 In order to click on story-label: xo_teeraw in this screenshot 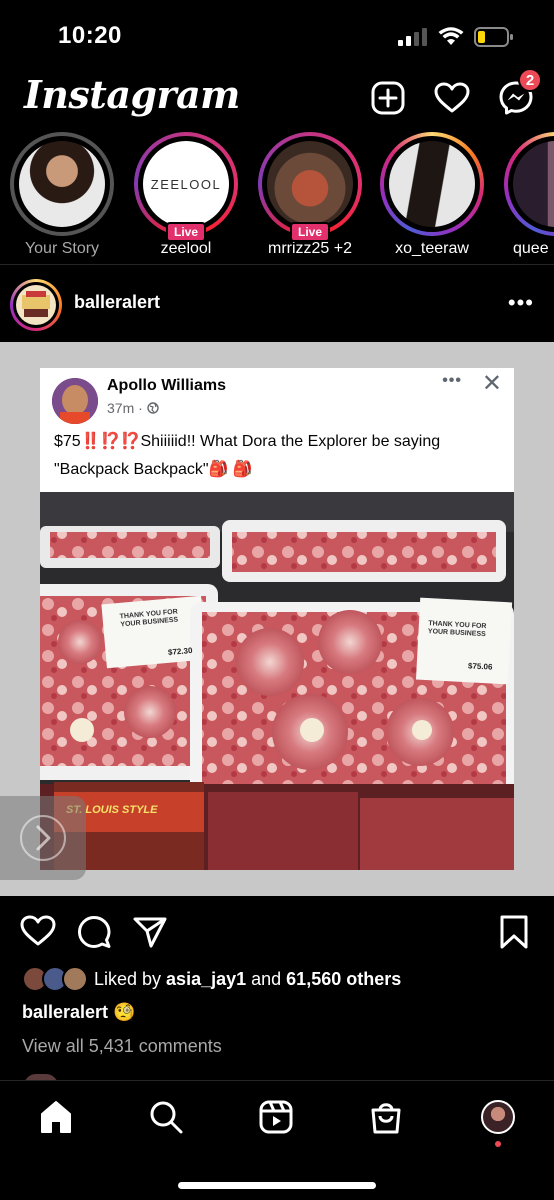, I will do `click(432, 248)`.